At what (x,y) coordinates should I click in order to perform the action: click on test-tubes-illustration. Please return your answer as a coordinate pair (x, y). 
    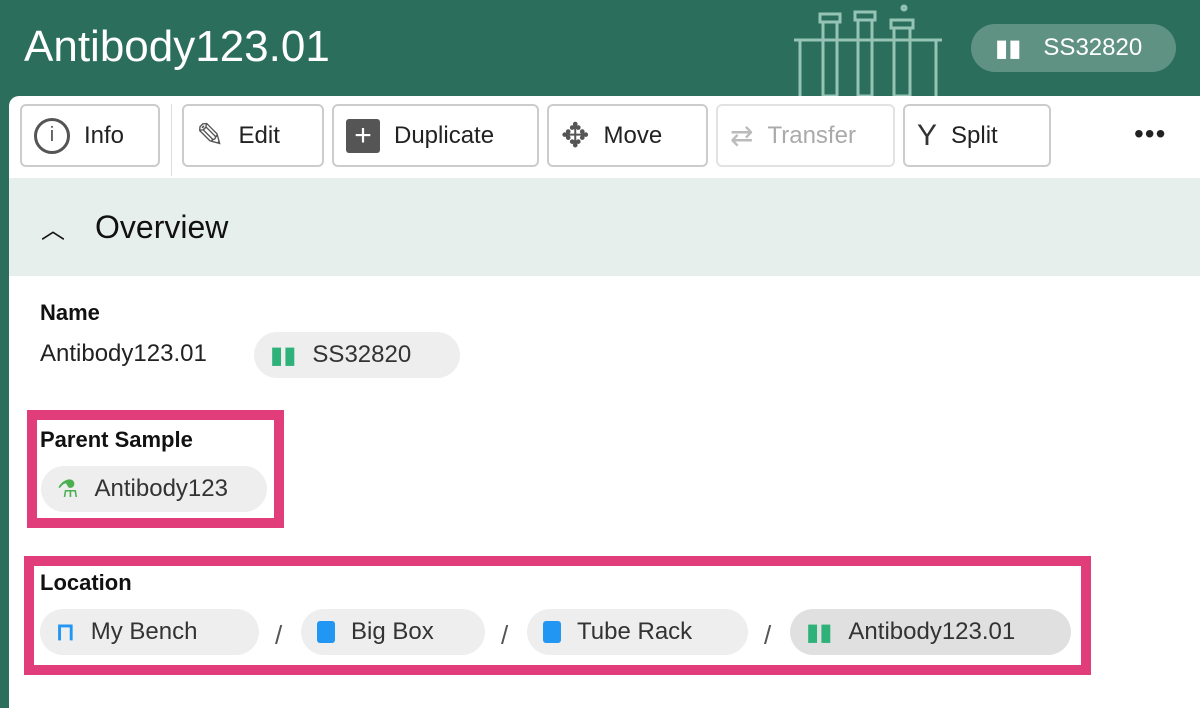
    Looking at the image, I should click on (868, 50).